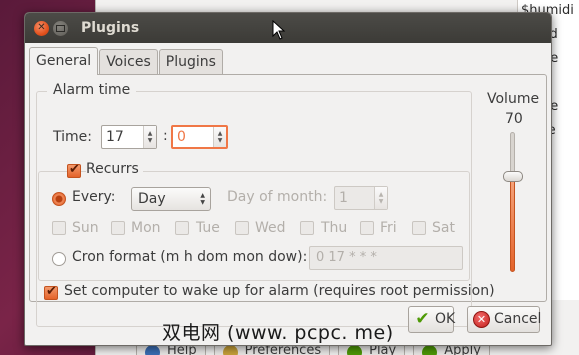 The image size is (579, 355). I want to click on dialog-title: Plugins, so click(110, 28).